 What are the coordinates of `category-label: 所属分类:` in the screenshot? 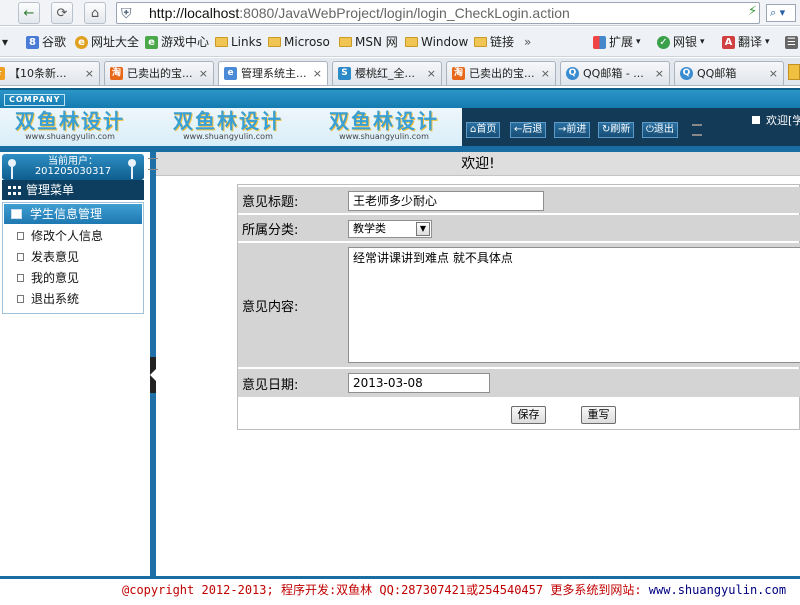 It's located at (293, 228).